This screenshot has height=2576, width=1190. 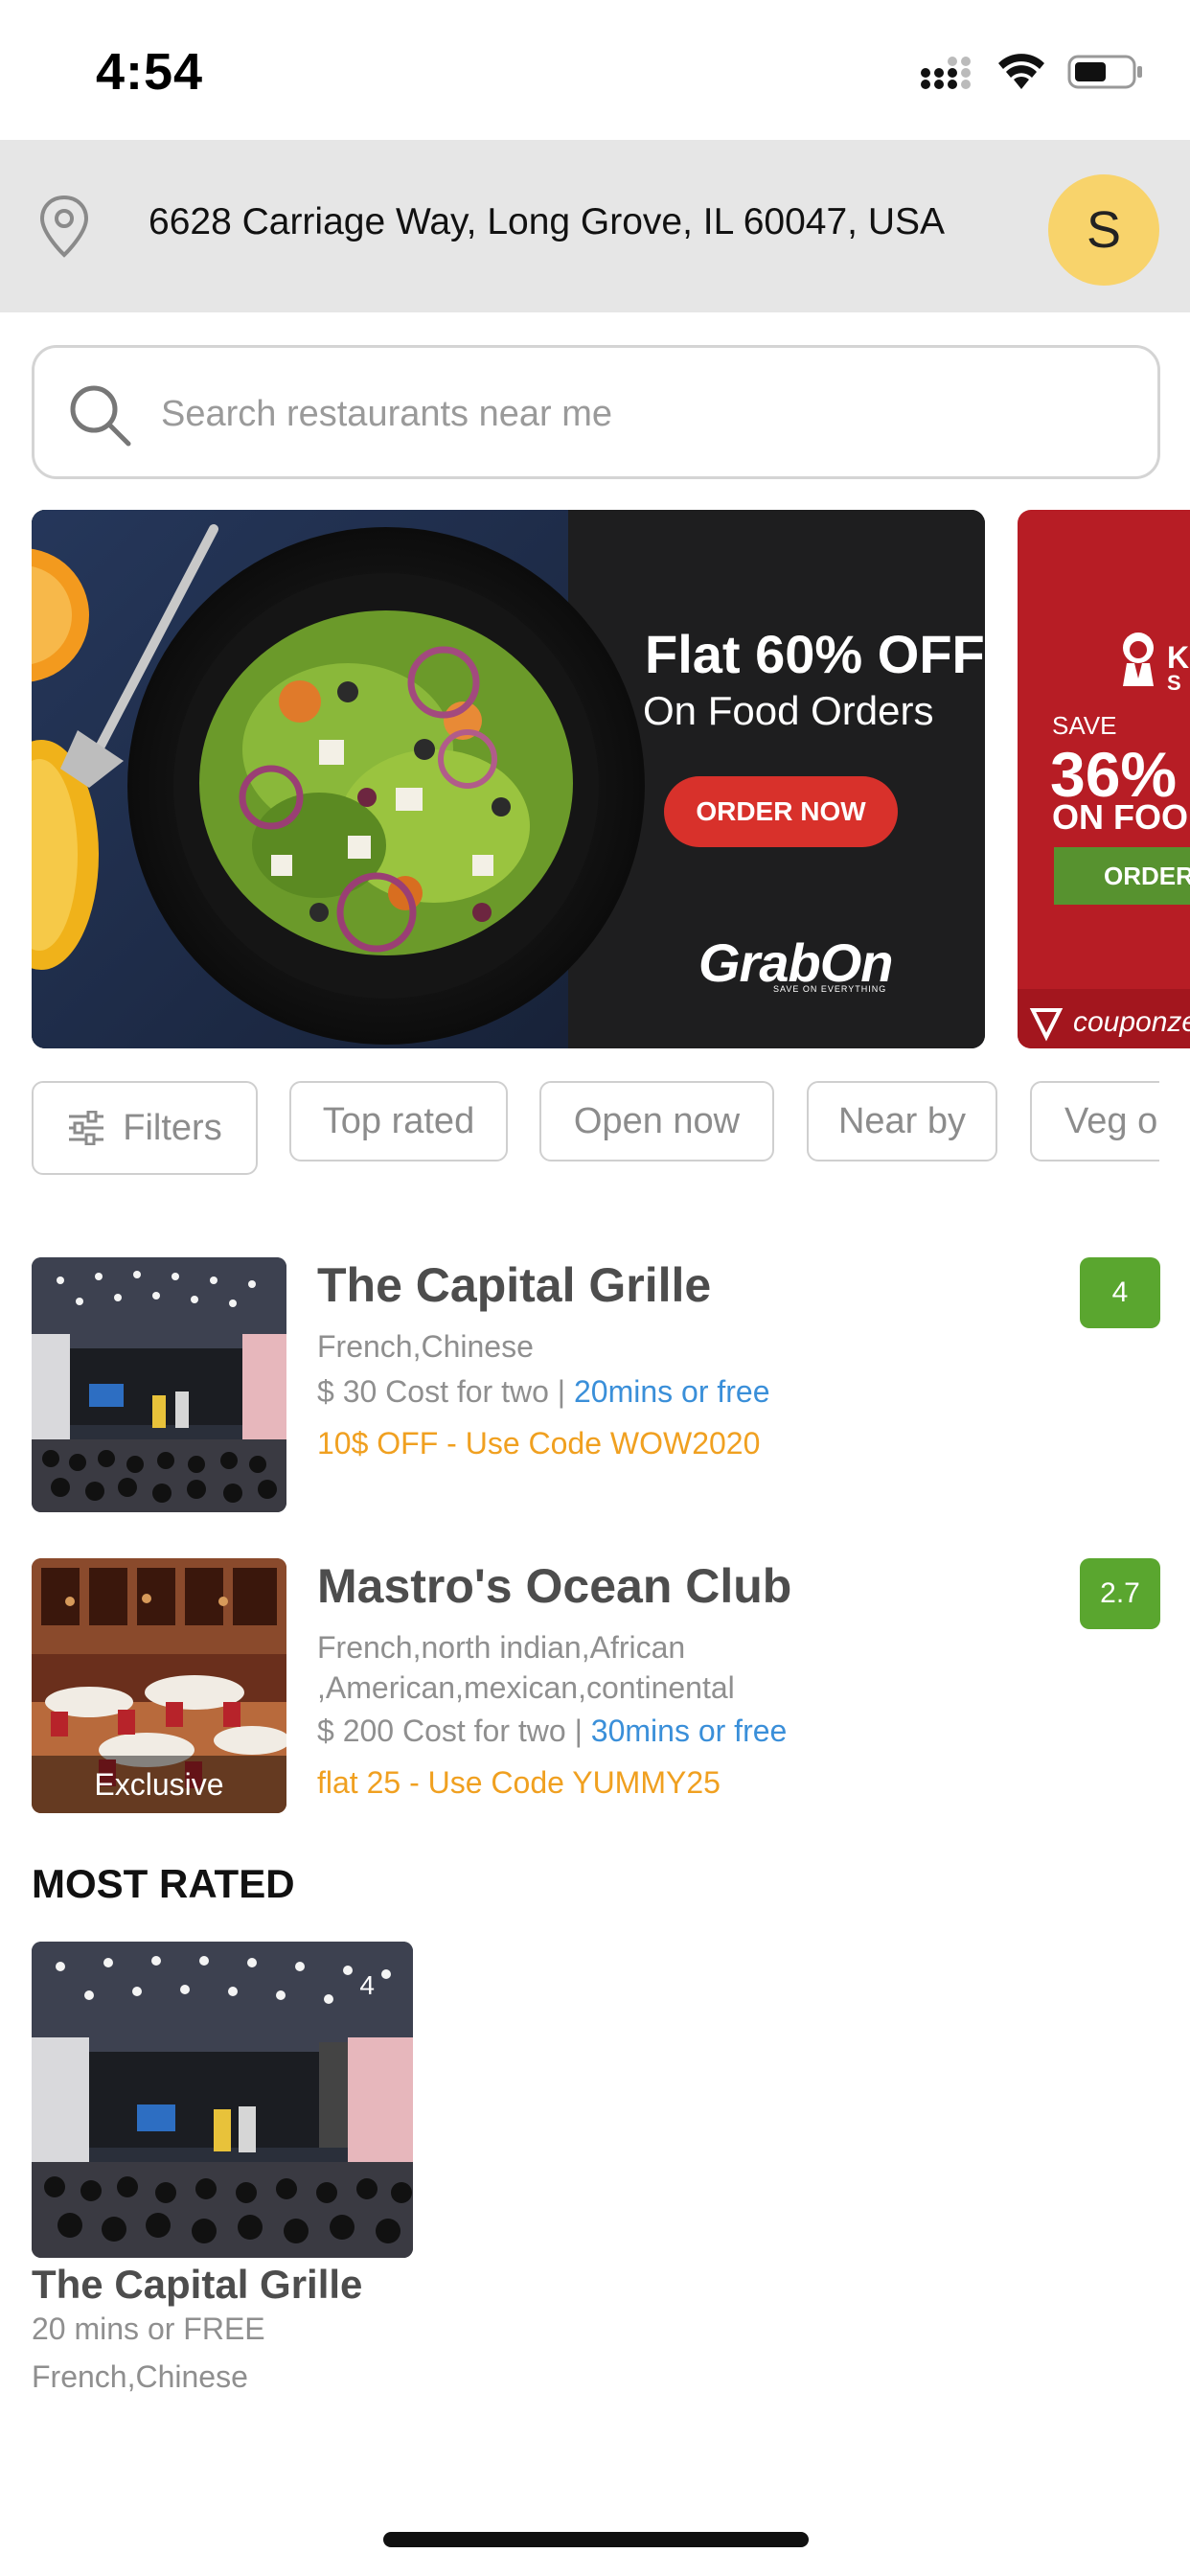 What do you see at coordinates (148, 2329) in the screenshot?
I see `card-delivery-eta: 20 mins or FREE` at bounding box center [148, 2329].